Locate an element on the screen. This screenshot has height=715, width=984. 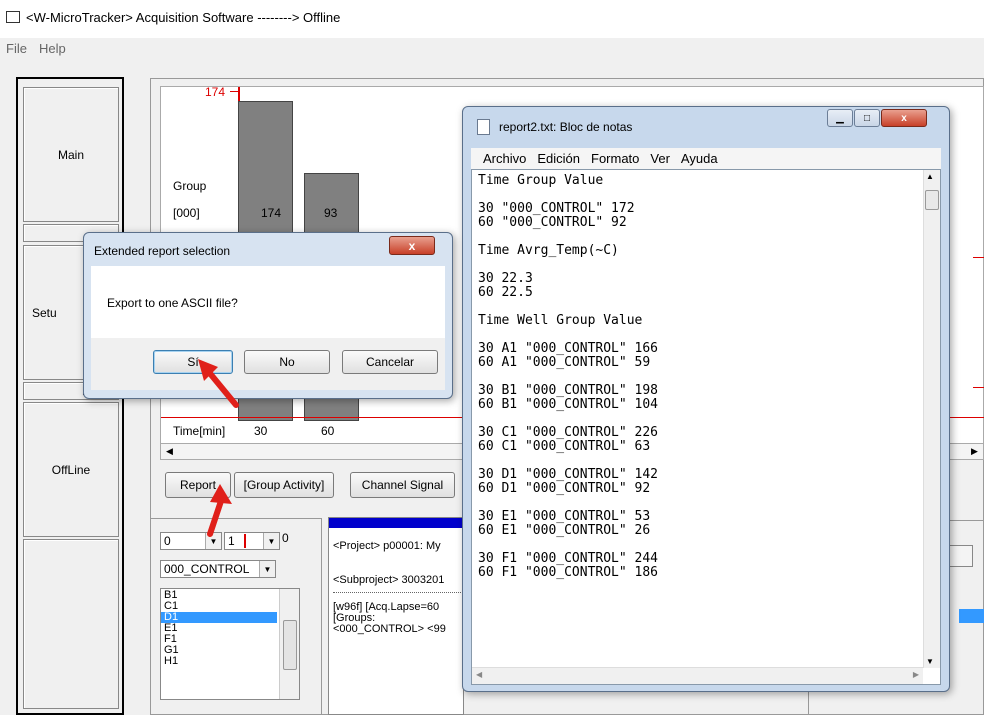
notepad-title: report2.txt: Bloc de notas is located at coordinates (566, 127).